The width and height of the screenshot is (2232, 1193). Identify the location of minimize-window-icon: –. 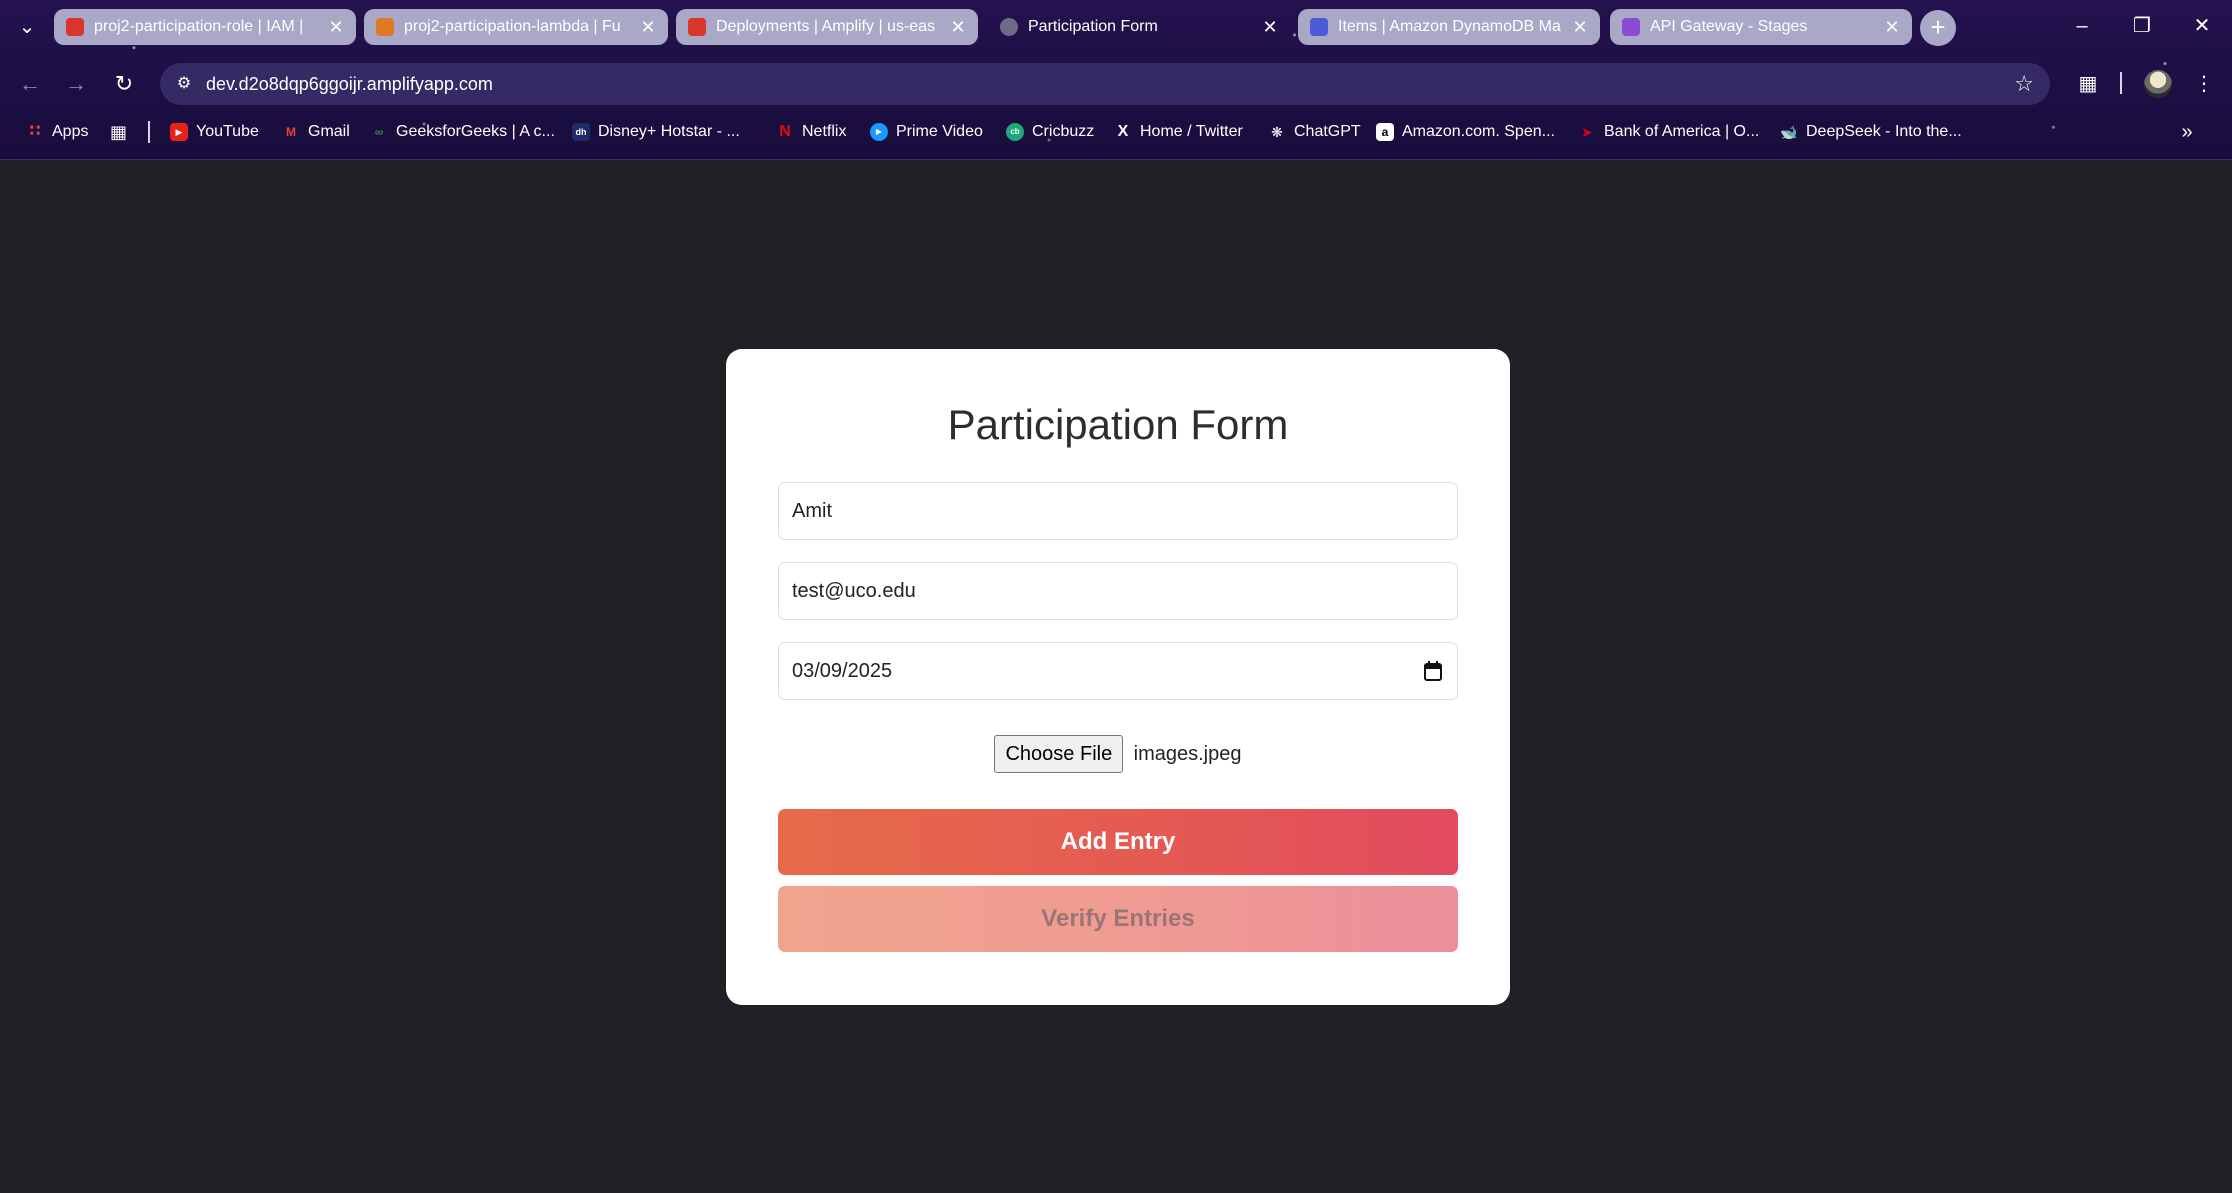
(2082, 26).